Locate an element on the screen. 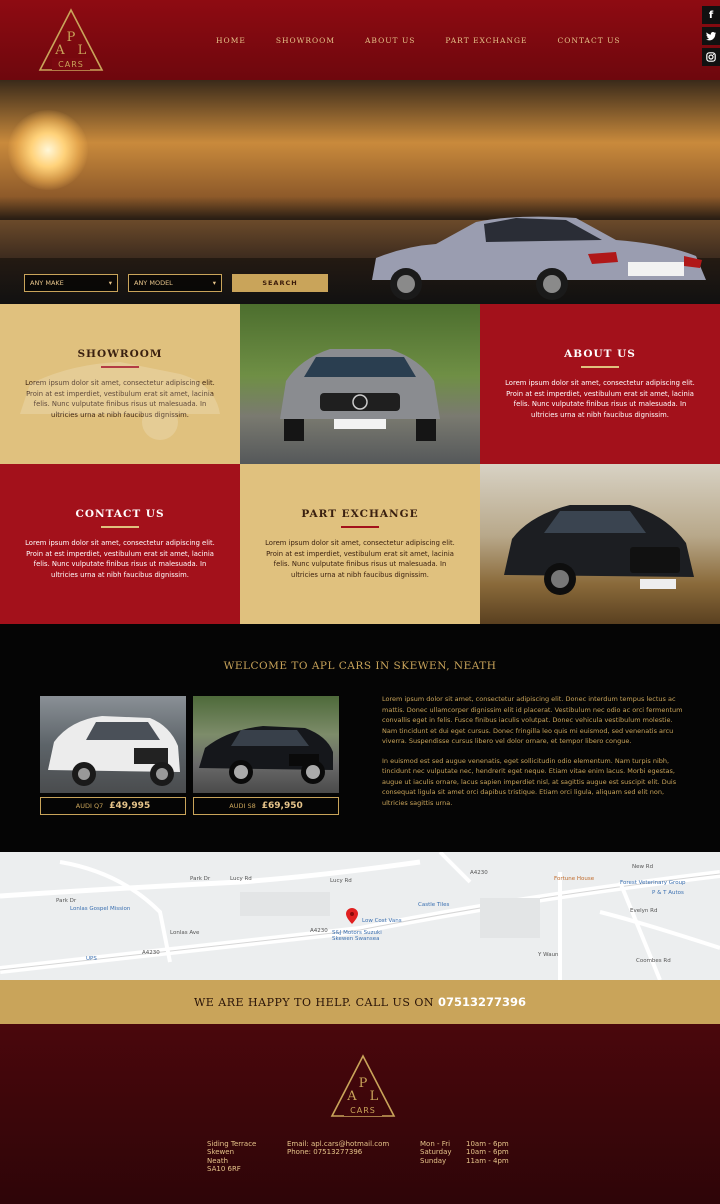  model-select-value: ANY MODEL is located at coordinates (153, 283).